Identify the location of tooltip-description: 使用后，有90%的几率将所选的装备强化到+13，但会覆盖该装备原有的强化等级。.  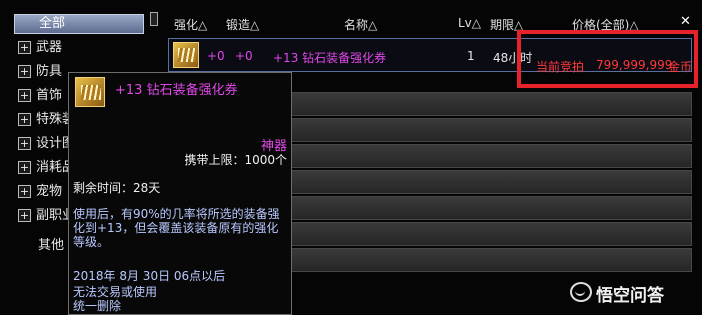
(176, 228).